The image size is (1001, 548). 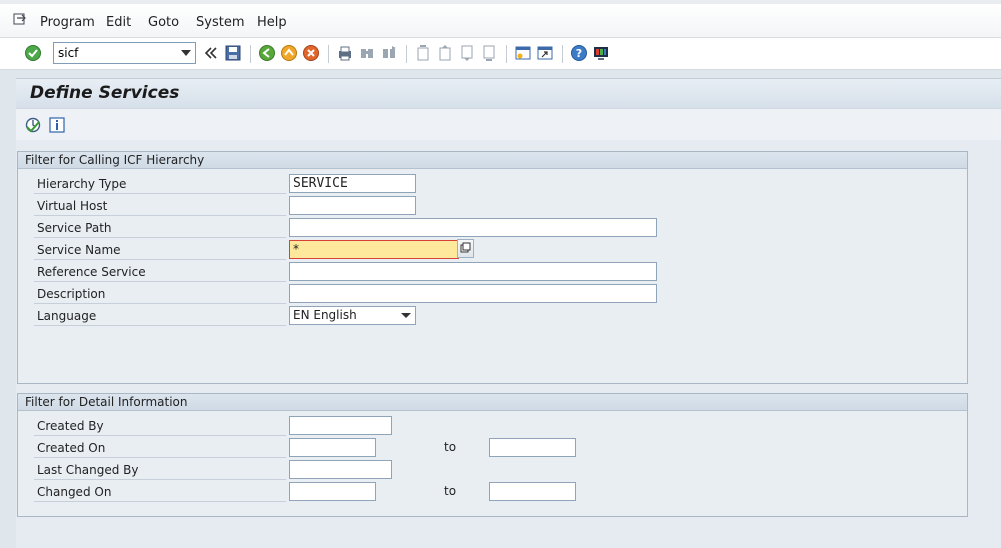 What do you see at coordinates (473, 293) in the screenshot?
I see `description-field` at bounding box center [473, 293].